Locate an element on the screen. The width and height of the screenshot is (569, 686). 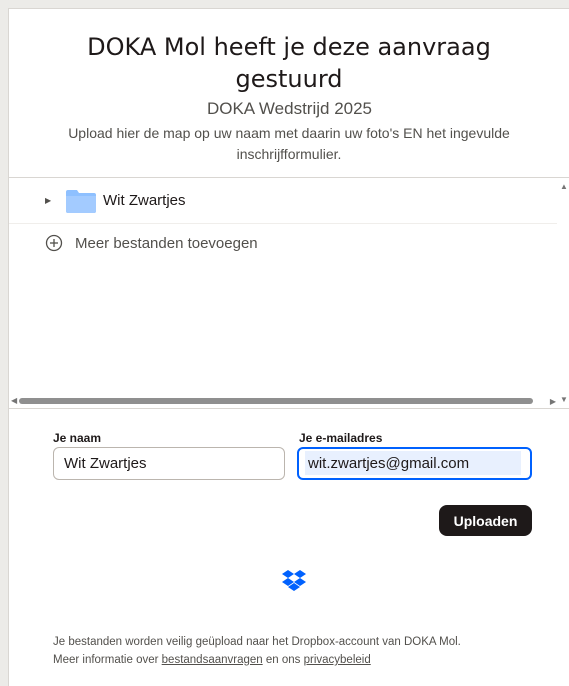
footer-text-prefix: Meer informatie over is located at coordinates (107, 660).